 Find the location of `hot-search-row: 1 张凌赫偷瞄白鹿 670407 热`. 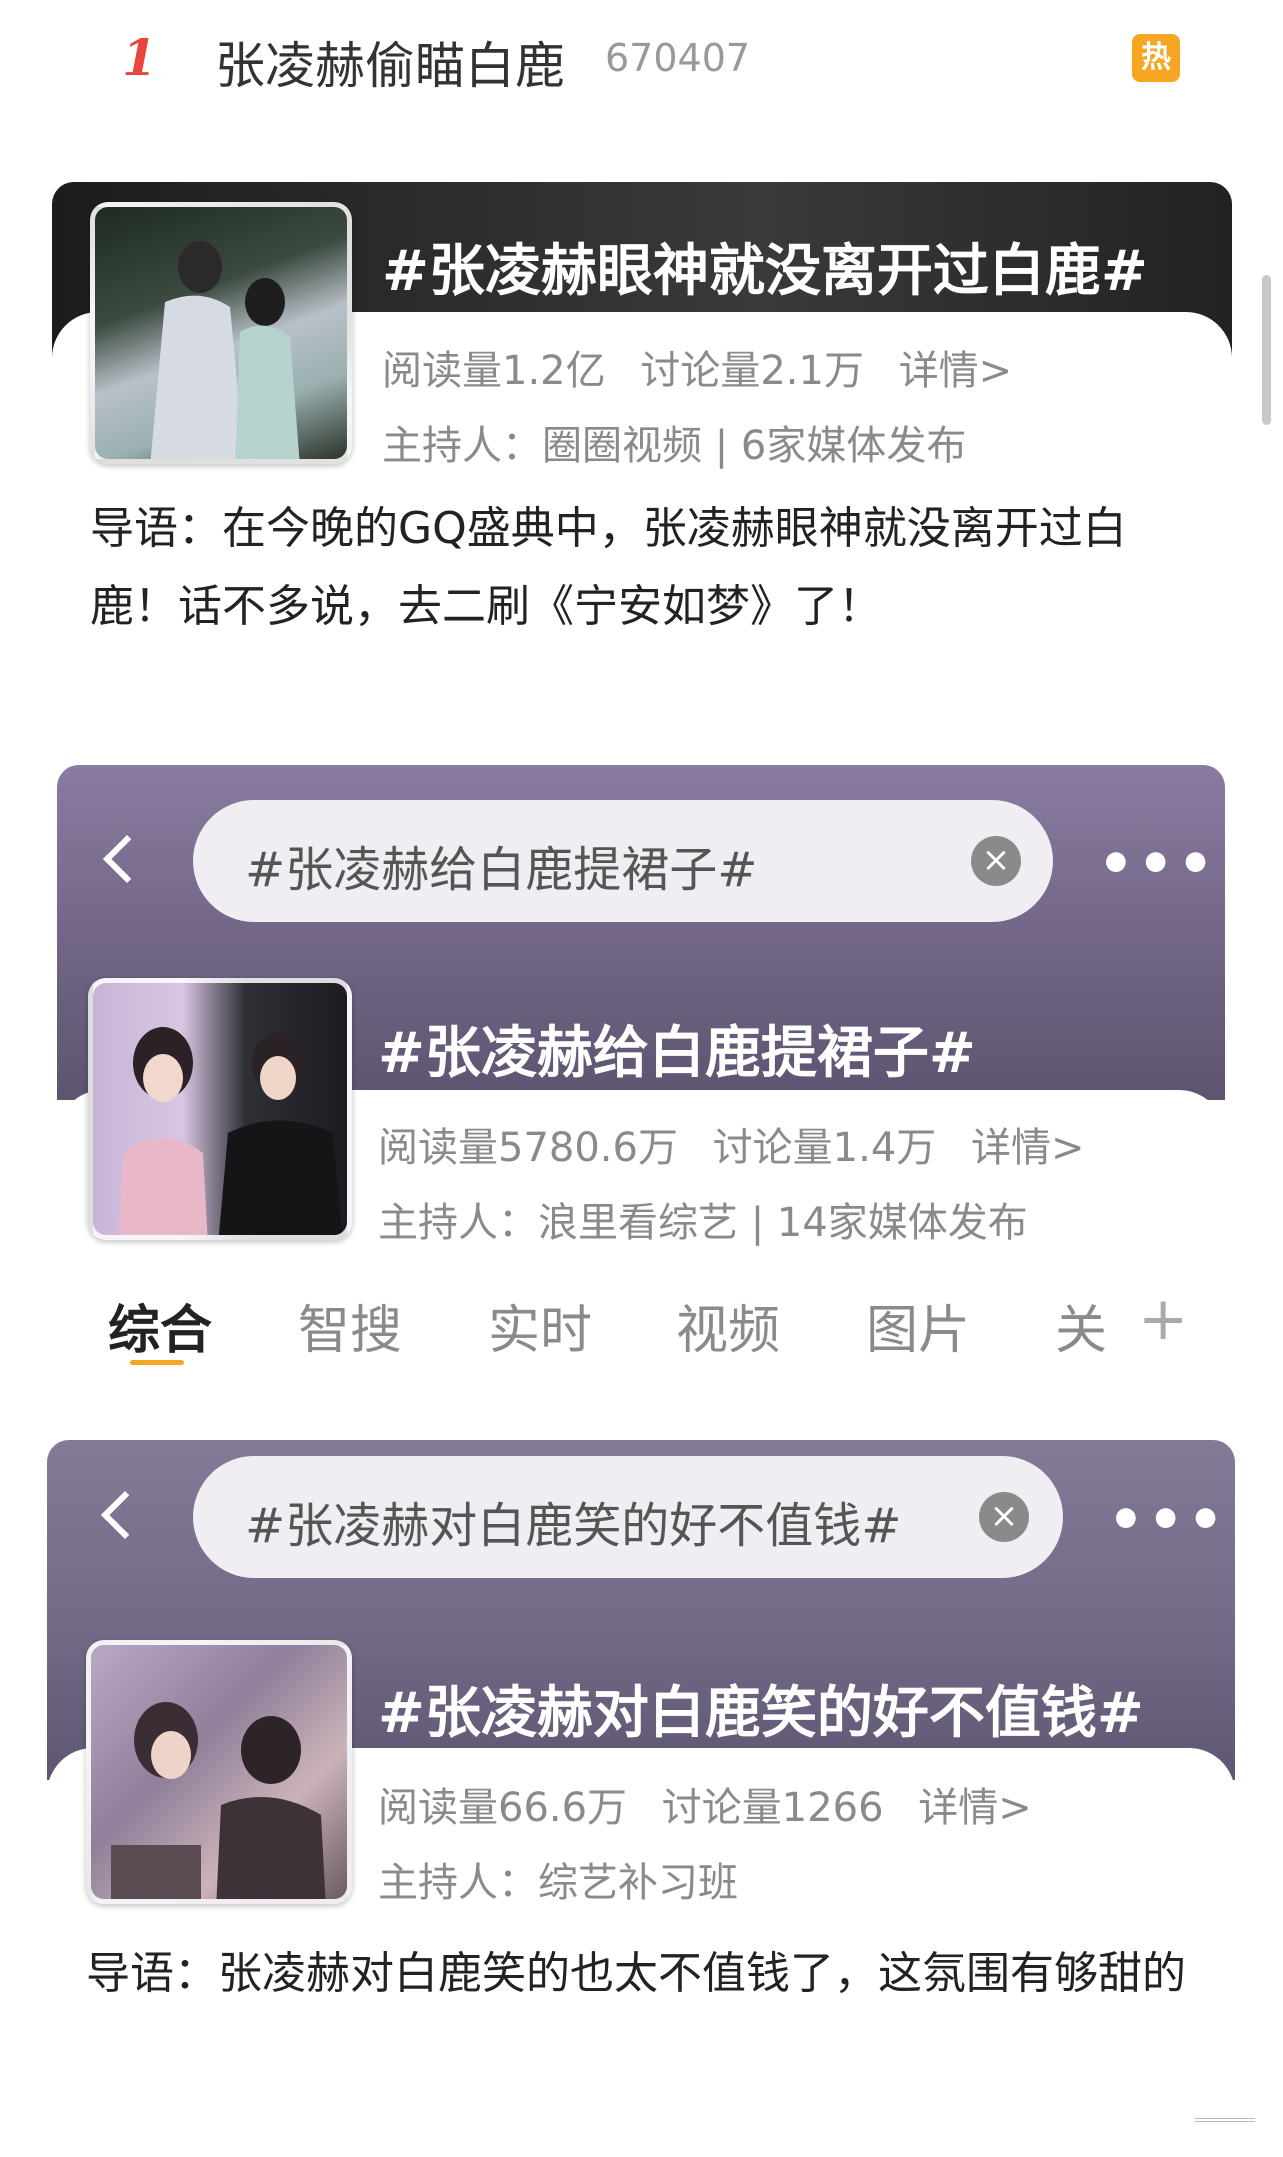

hot-search-row: 1 张凌赫偷瞄白鹿 670407 热 is located at coordinates (641, 60).